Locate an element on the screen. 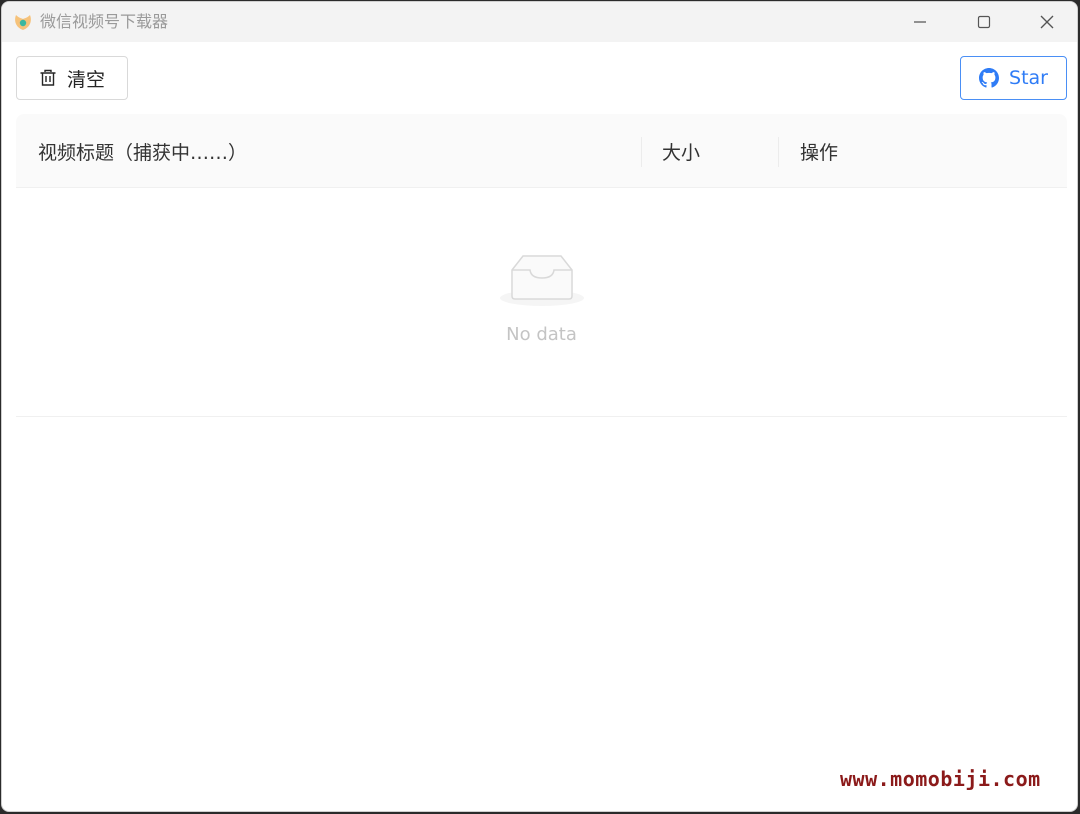  minimize-icon is located at coordinates (920, 22).